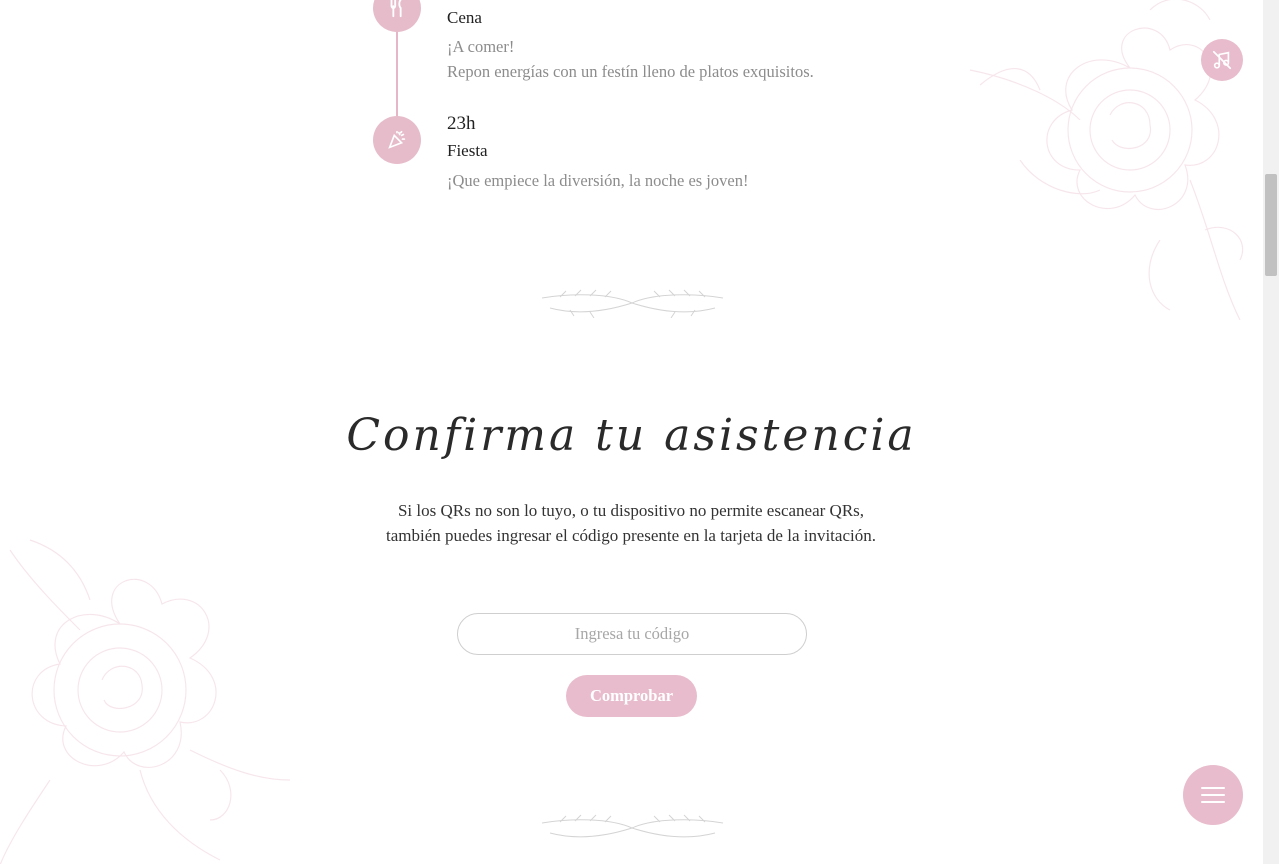 The width and height of the screenshot is (1279, 864). I want to click on event-desc-dinner-line1: ¡A comer!, so click(481, 46).